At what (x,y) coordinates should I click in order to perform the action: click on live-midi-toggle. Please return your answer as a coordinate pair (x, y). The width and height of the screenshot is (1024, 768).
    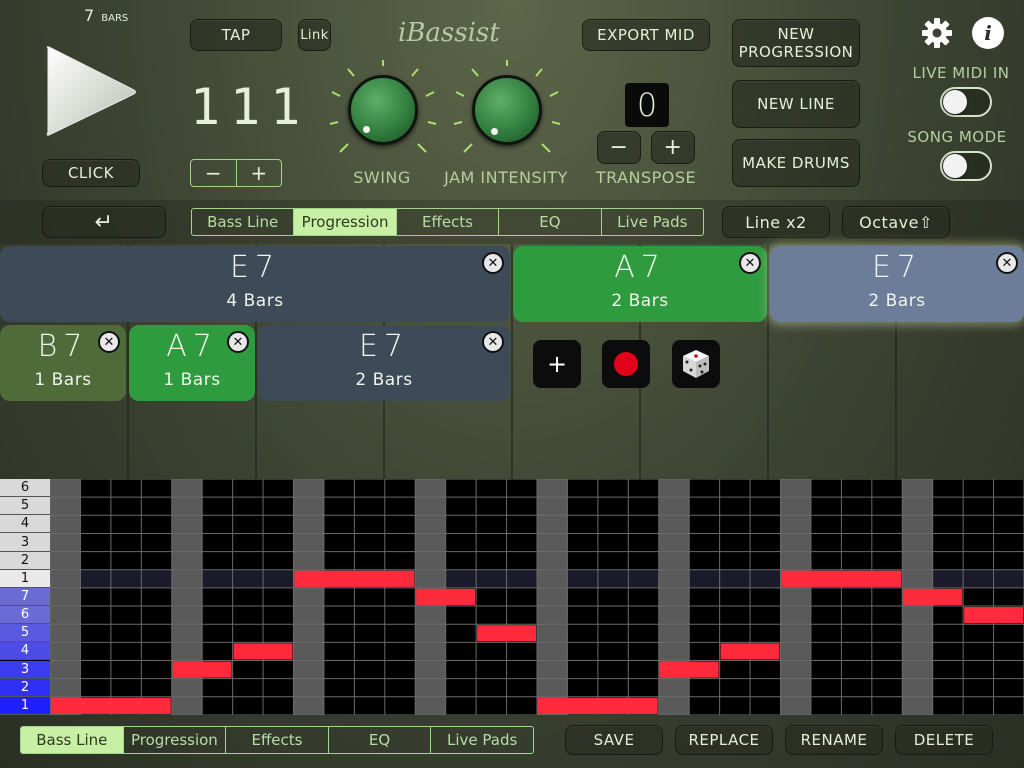
    Looking at the image, I should click on (966, 102).